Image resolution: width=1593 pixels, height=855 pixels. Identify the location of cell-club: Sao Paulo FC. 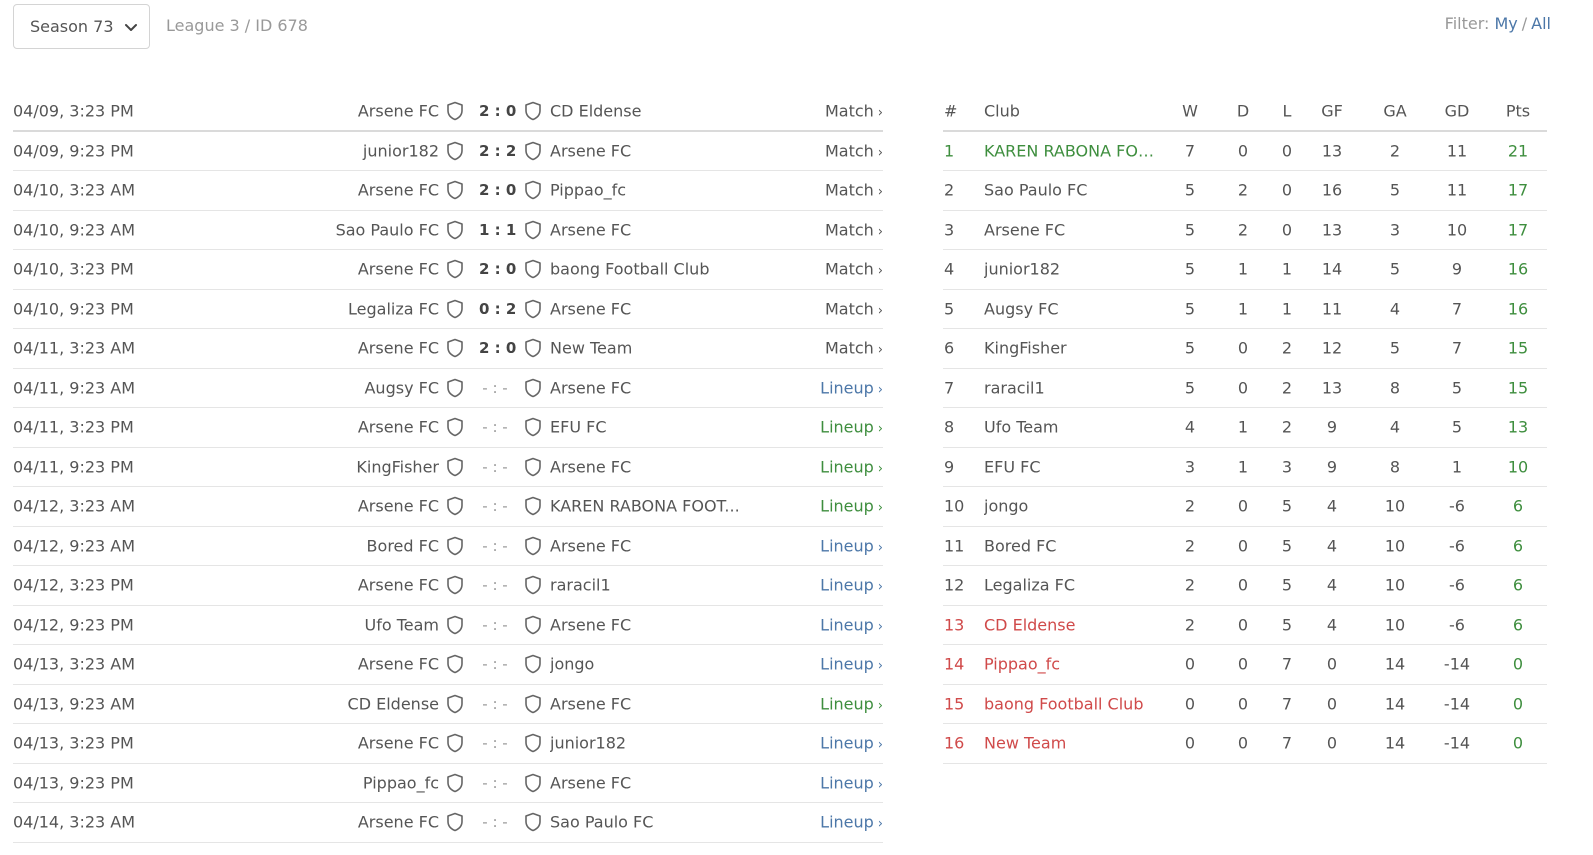
(1035, 190).